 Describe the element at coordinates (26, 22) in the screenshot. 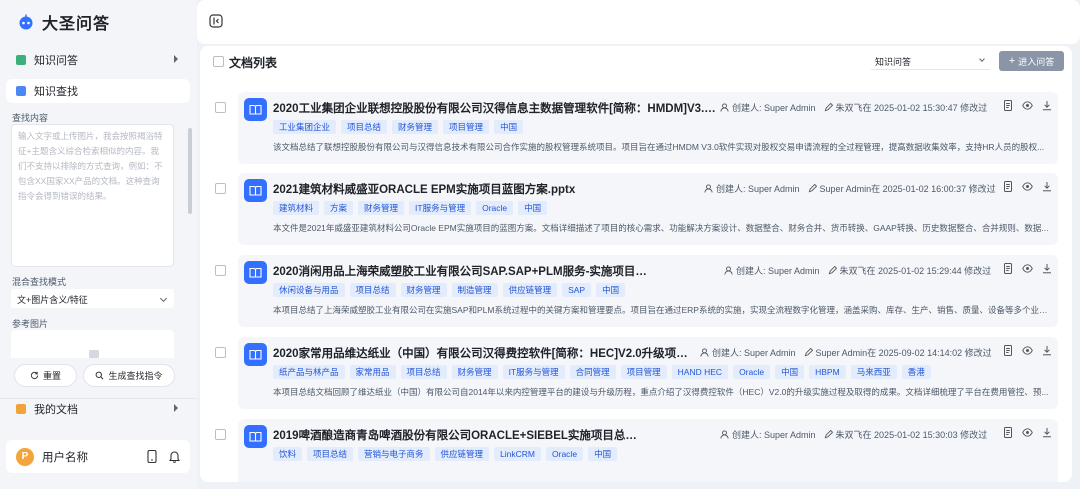

I see `robot-logo-icon` at that location.